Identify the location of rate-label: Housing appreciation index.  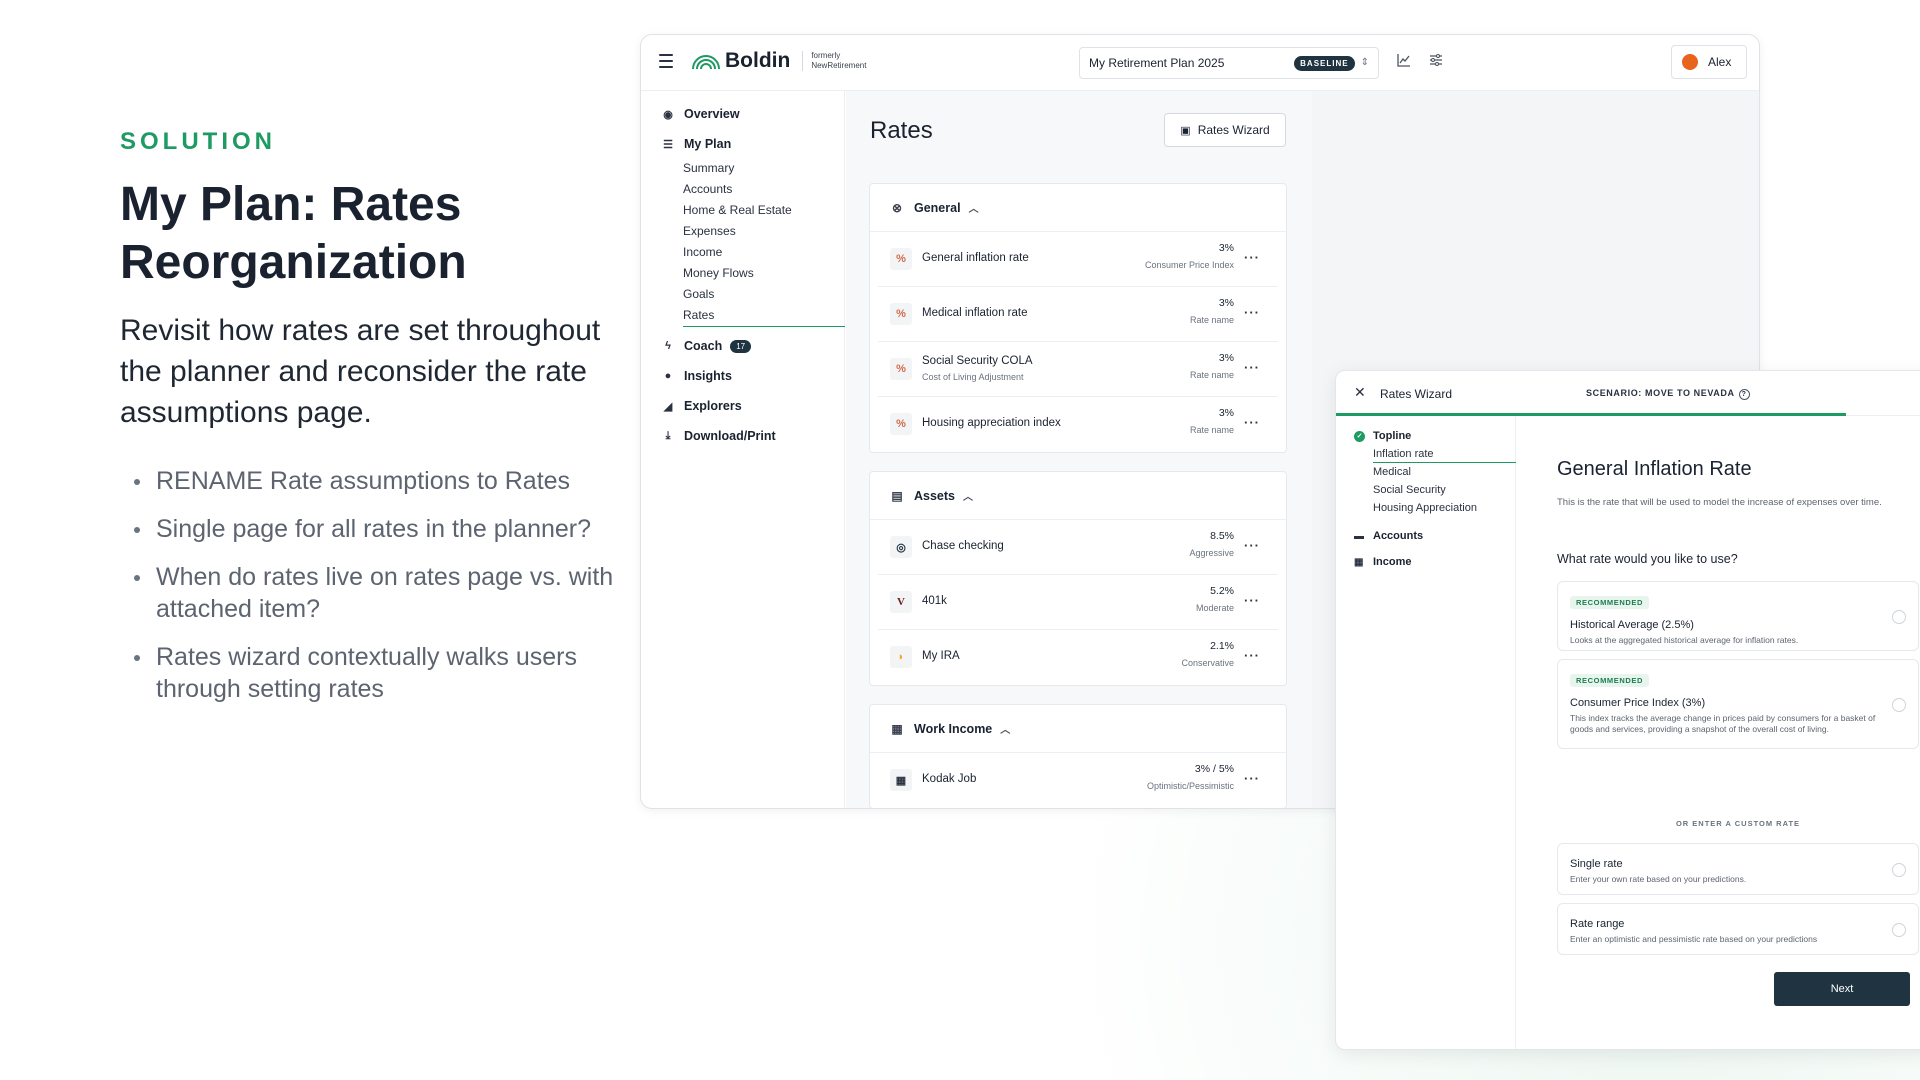
(991, 423).